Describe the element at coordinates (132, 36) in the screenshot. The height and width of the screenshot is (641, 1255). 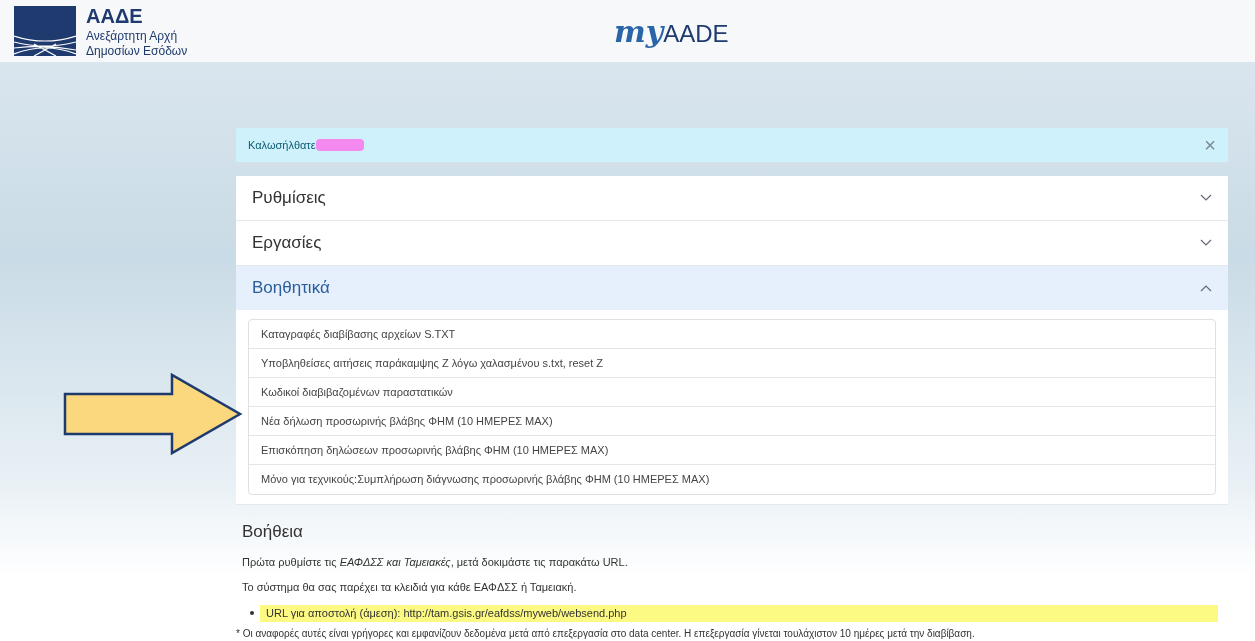
I see `logo-subtitle: Ανεξάρτητη Αρχή` at that location.